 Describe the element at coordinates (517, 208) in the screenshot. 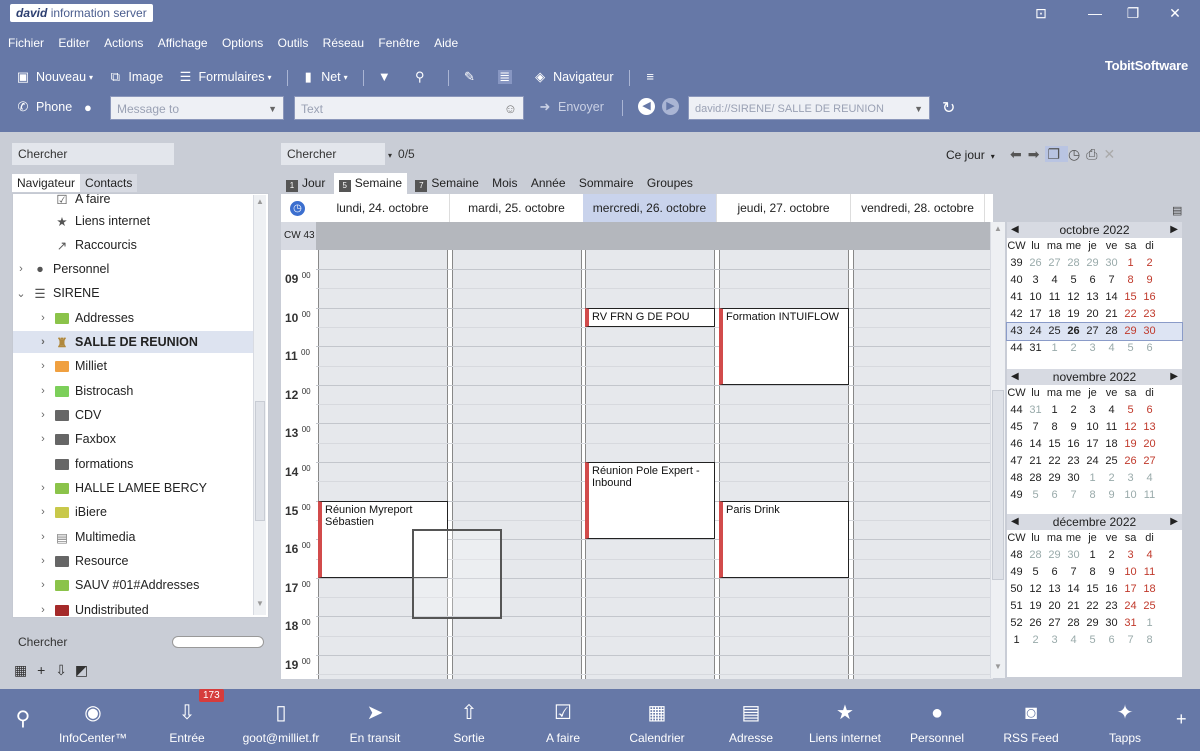

I see `day-header: mardi, 25. octobre` at that location.